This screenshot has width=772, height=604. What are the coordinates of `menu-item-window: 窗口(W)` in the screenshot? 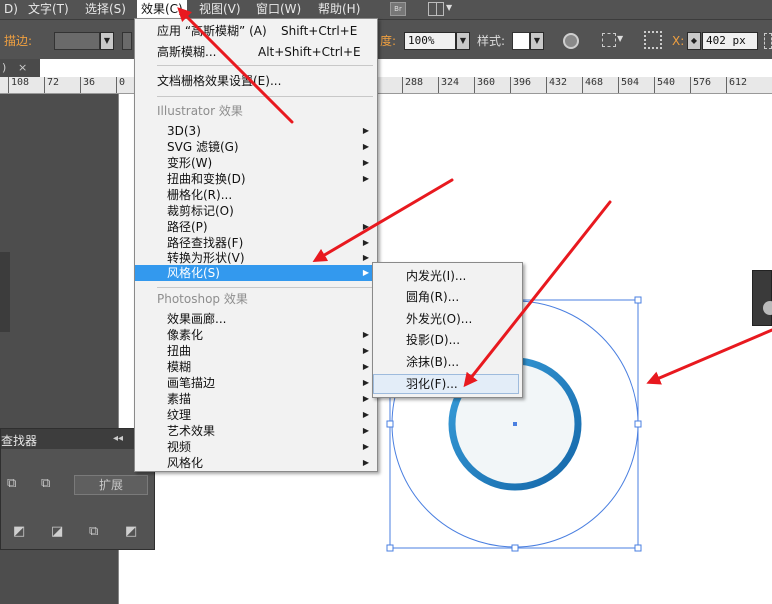 It's located at (278, 9).